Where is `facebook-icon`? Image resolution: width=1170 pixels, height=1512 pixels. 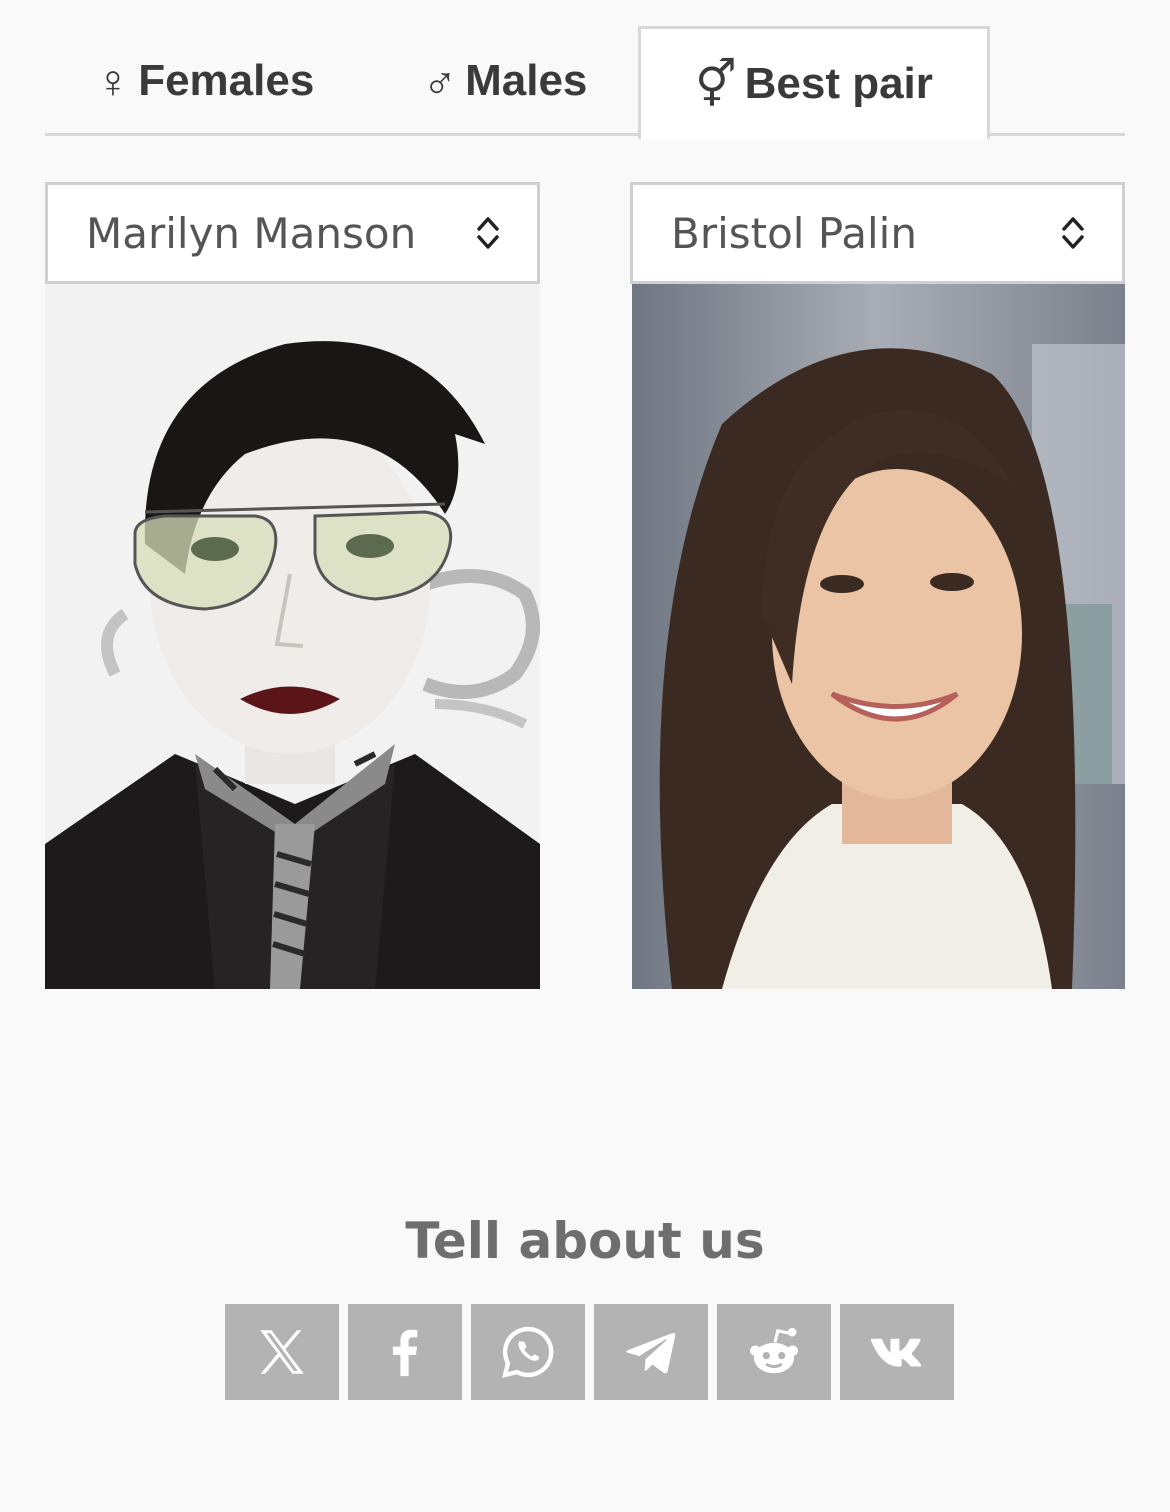 facebook-icon is located at coordinates (405, 1353).